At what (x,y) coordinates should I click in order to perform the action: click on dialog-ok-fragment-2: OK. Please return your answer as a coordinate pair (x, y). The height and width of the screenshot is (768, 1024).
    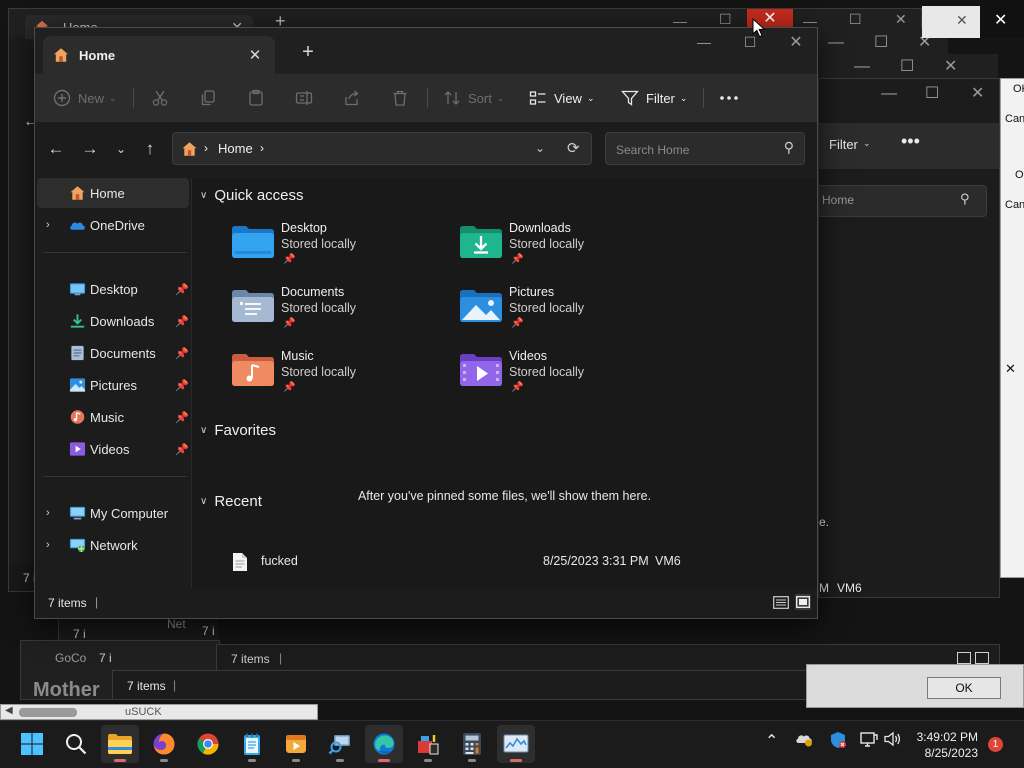
    Looking at the image, I should click on (1019, 175).